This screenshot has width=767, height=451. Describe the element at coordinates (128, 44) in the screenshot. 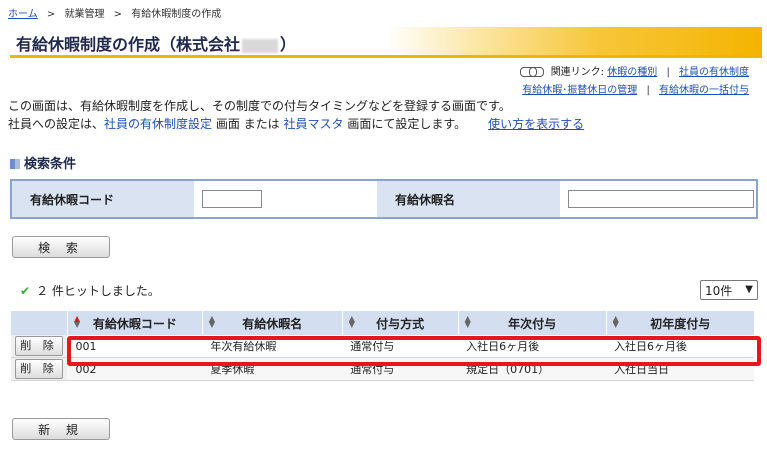

I see `page-title-prefix: 有給休暇制度の作成（株式会社` at that location.